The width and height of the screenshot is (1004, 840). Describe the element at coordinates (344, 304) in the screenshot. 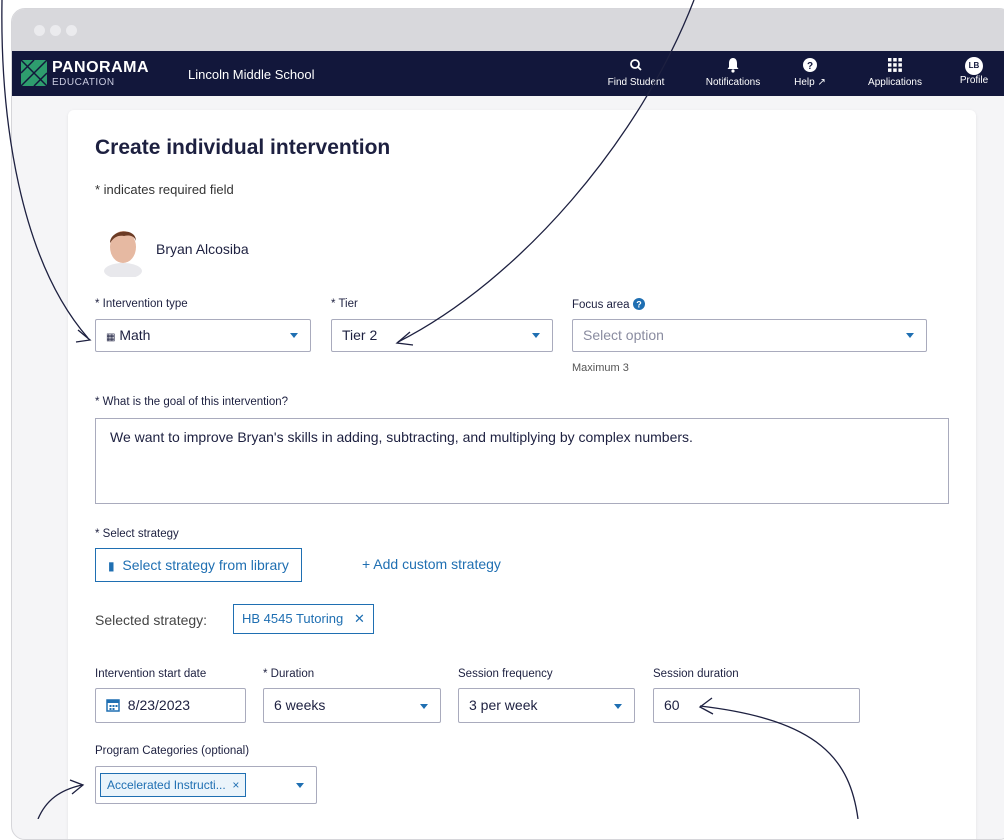

I see `tier-label: * Tier` at that location.